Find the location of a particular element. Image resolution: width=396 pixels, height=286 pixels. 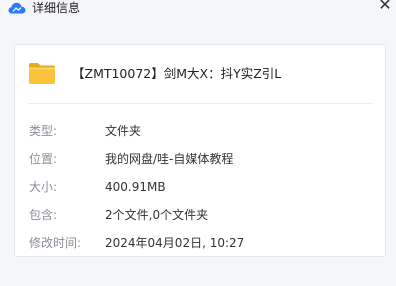

detail-label: 位置: is located at coordinates (43, 159).